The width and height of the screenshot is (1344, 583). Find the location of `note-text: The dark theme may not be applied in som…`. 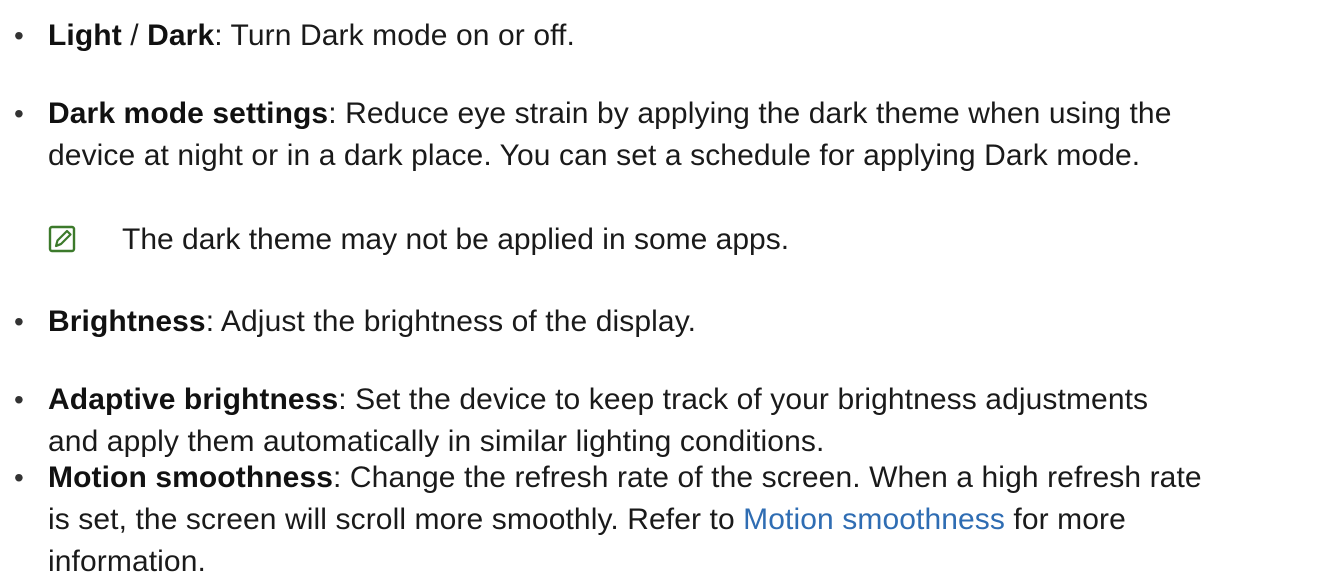

note-text: The dark theme may not be applied in som… is located at coordinates (456, 239).